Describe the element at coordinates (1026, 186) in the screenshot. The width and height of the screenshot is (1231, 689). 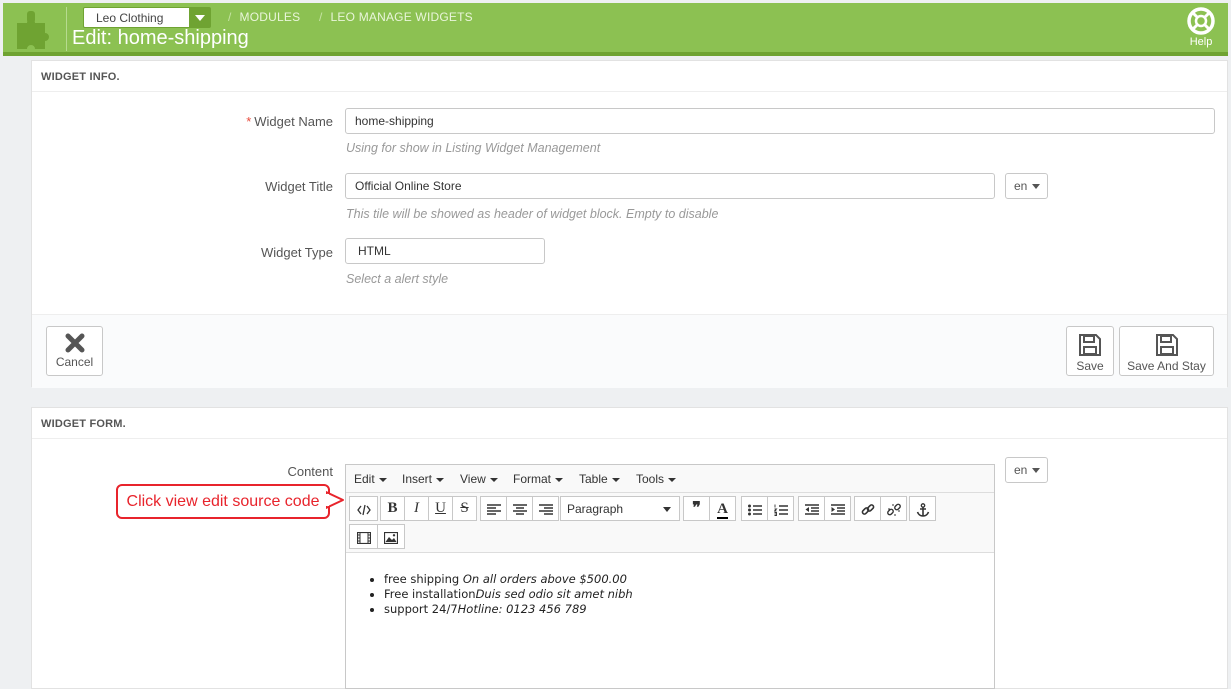
I see `widget-title-language-select: en` at that location.